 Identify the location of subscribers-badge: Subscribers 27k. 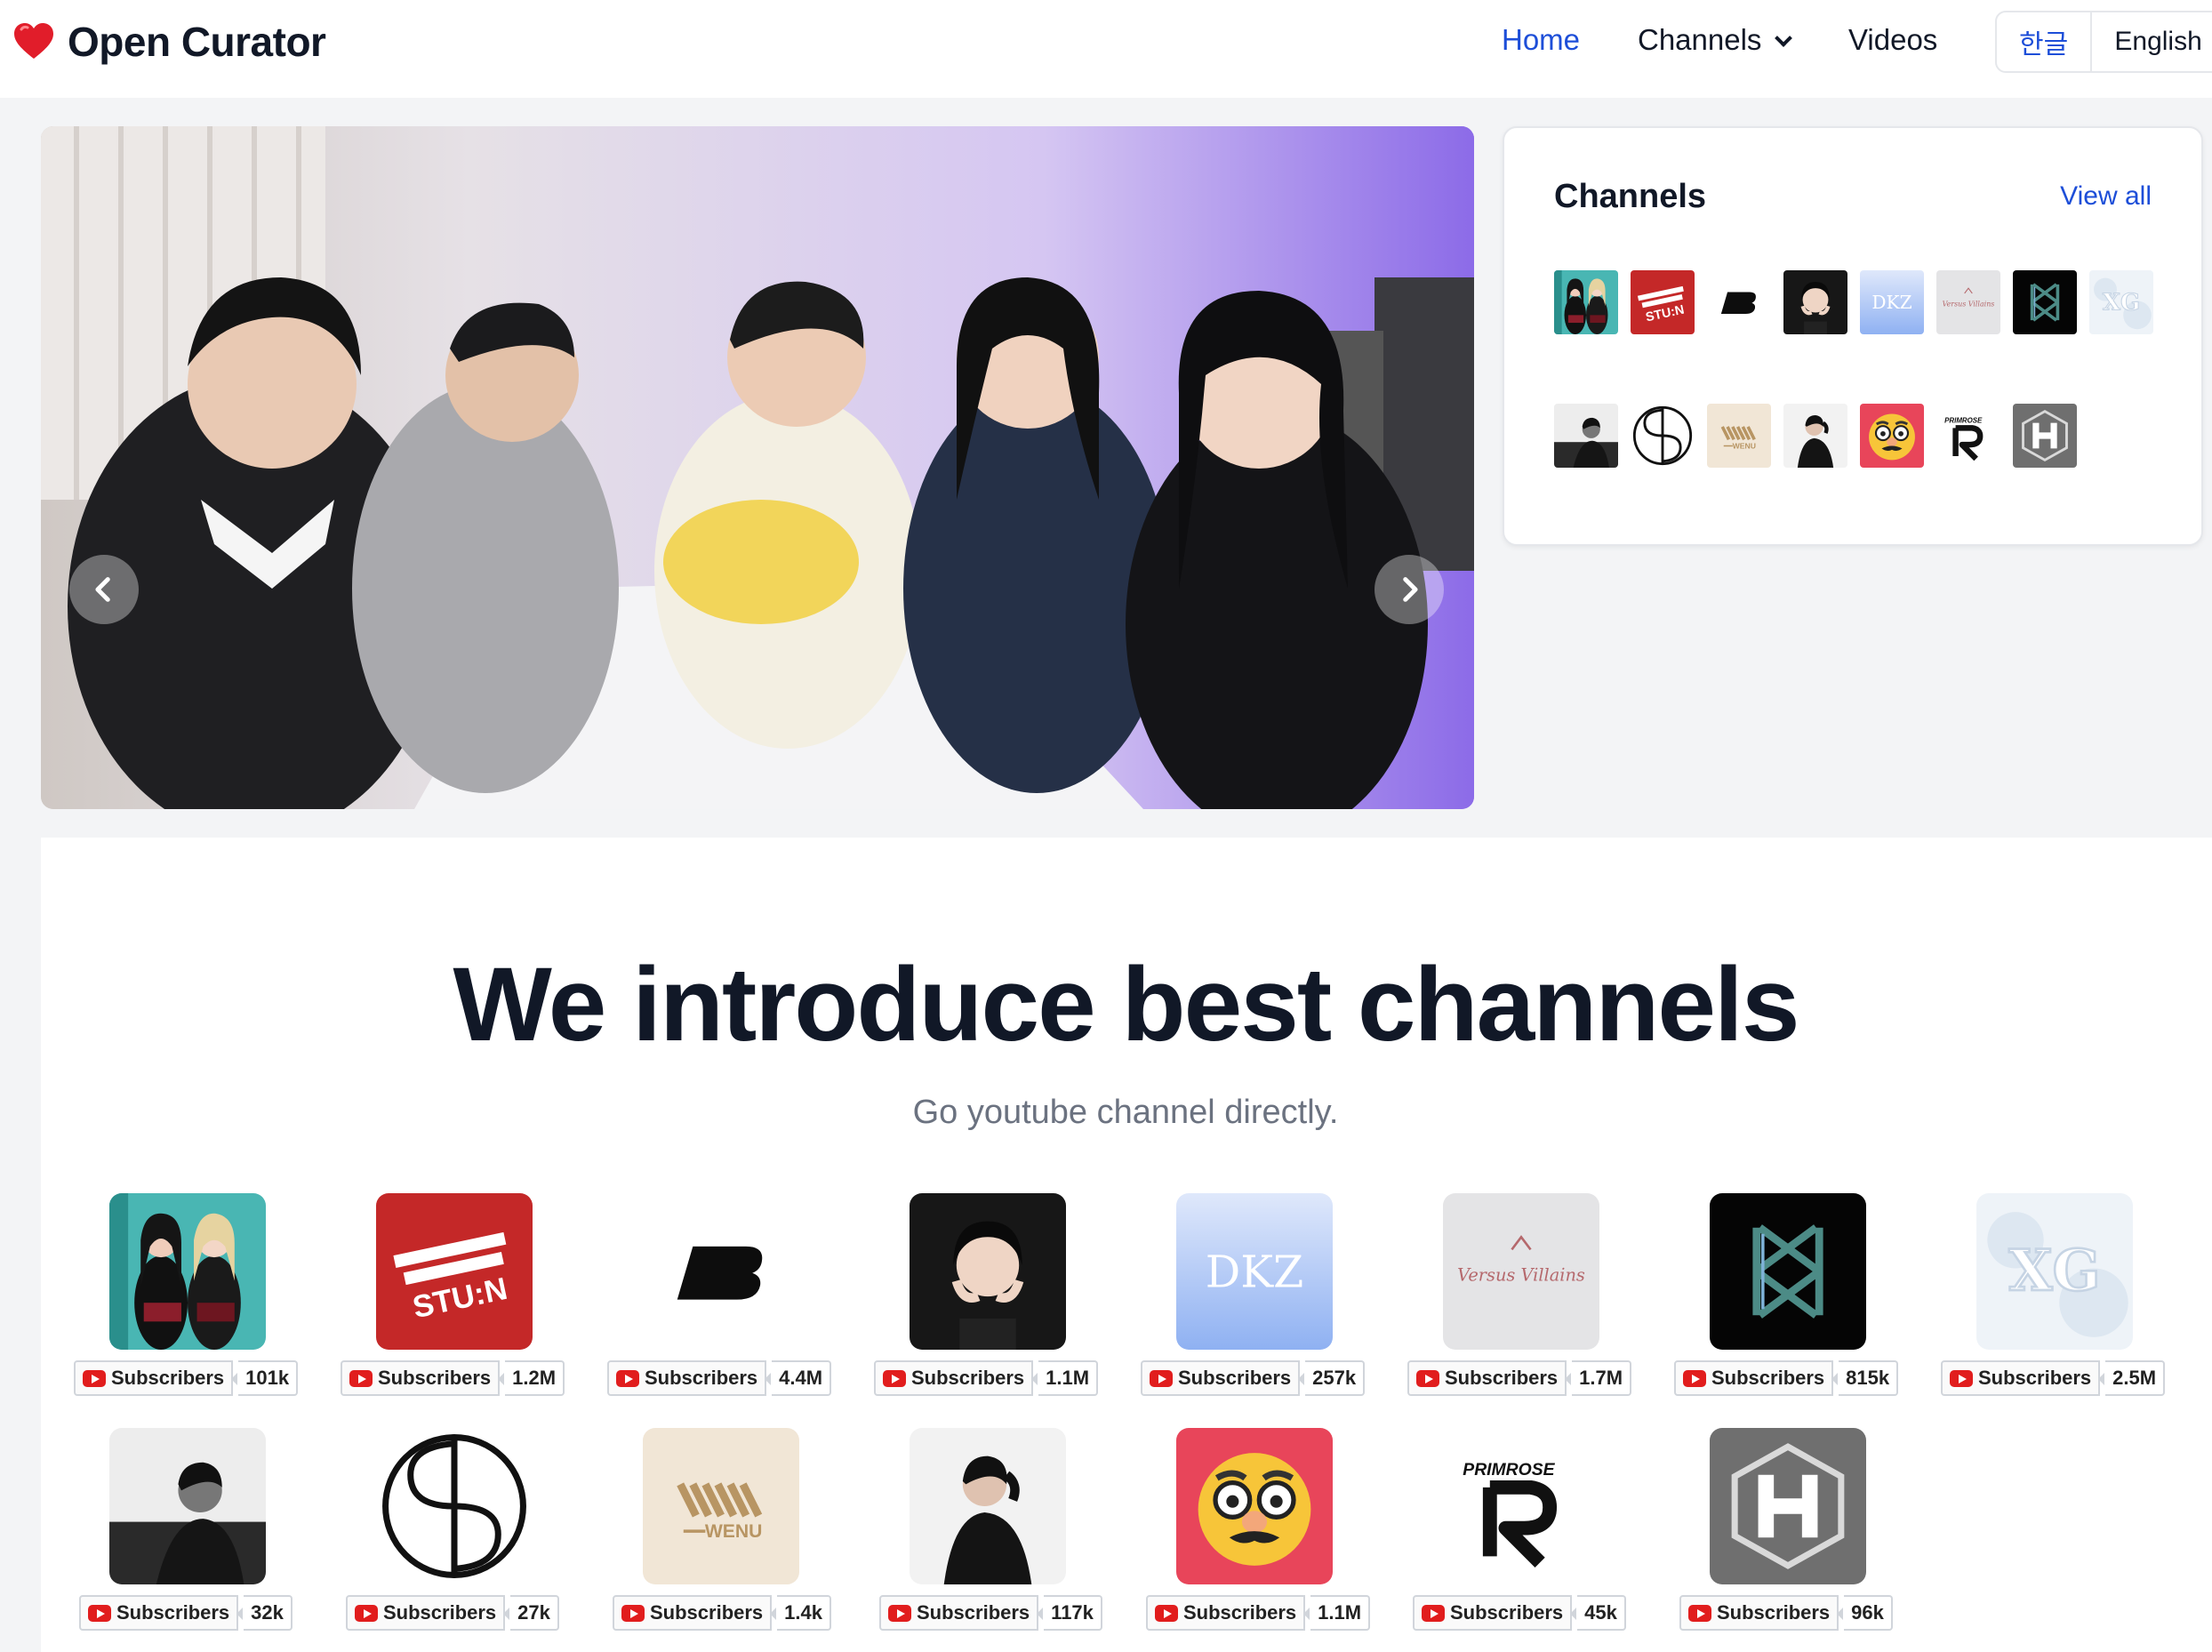
(452, 1613).